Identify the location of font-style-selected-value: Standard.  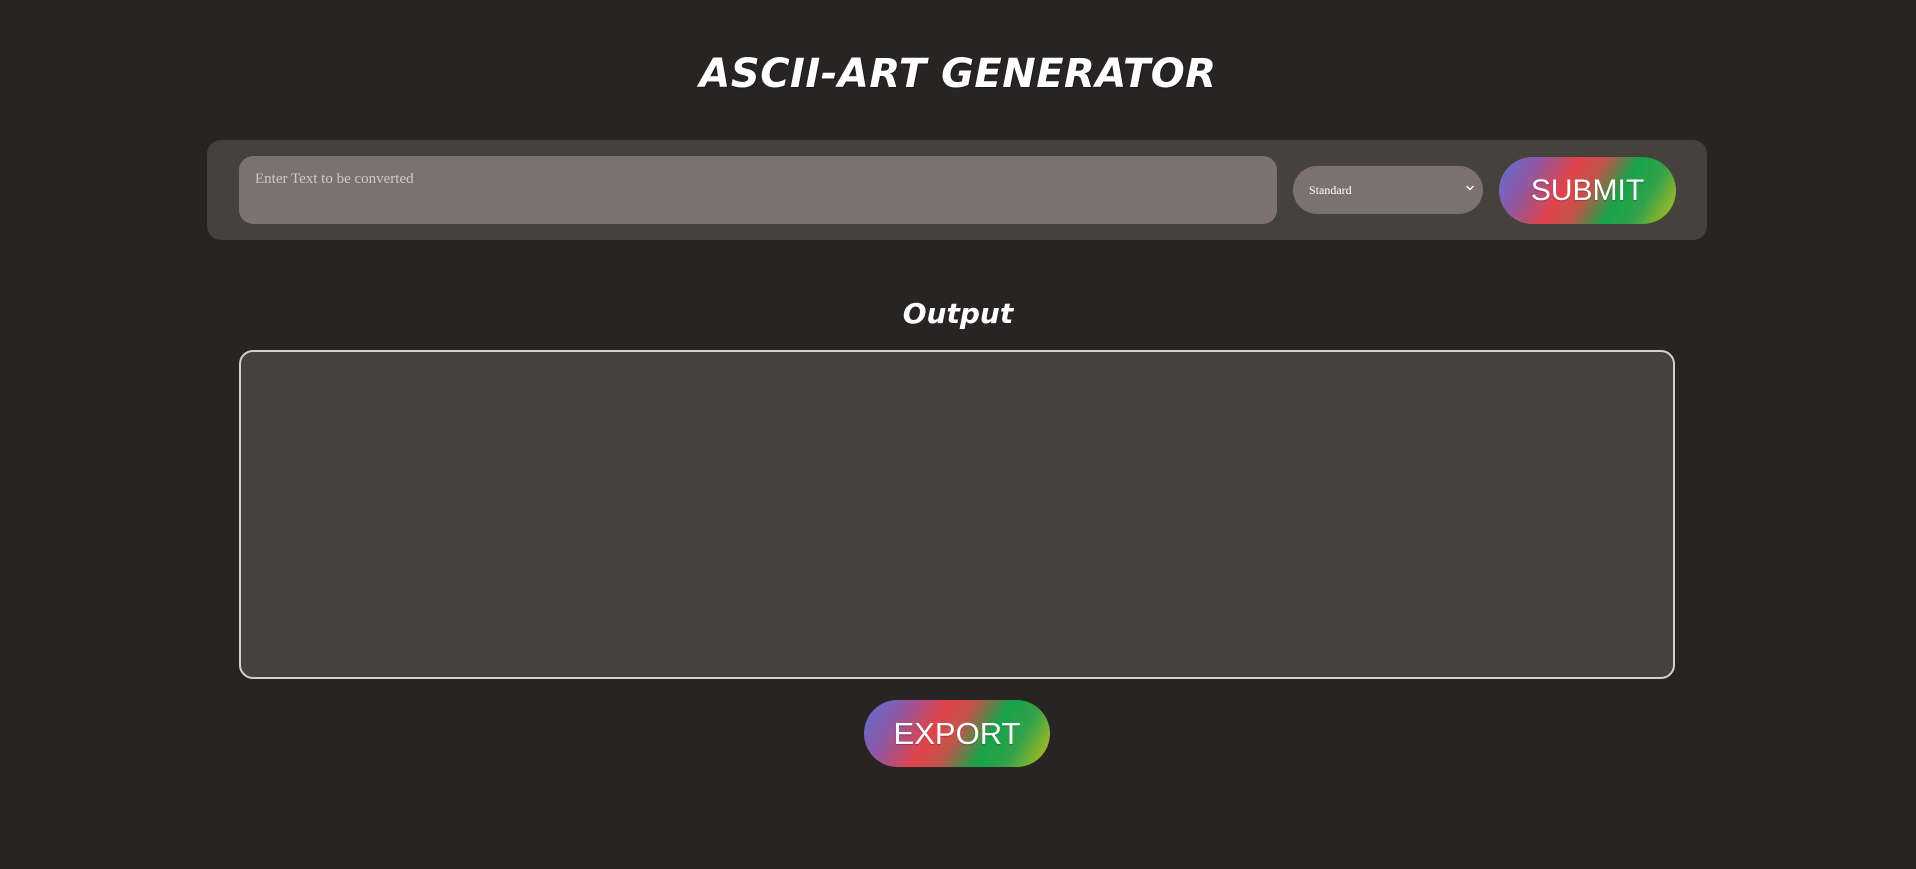
(1330, 189).